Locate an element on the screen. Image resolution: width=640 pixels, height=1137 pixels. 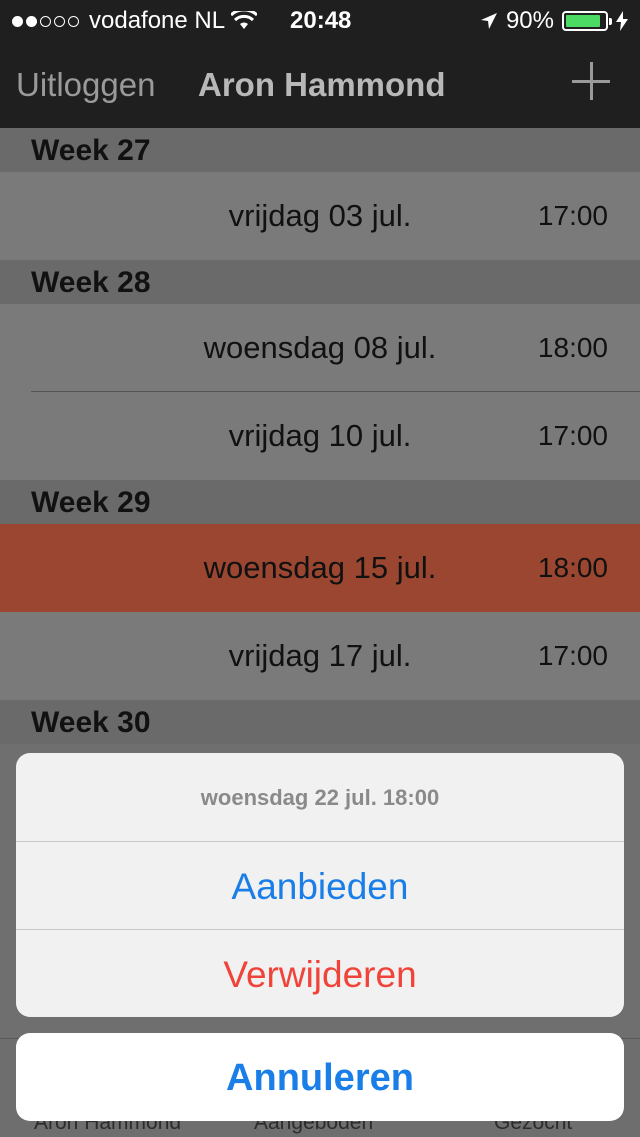
status-time: 20:48 is located at coordinates (321, 20).